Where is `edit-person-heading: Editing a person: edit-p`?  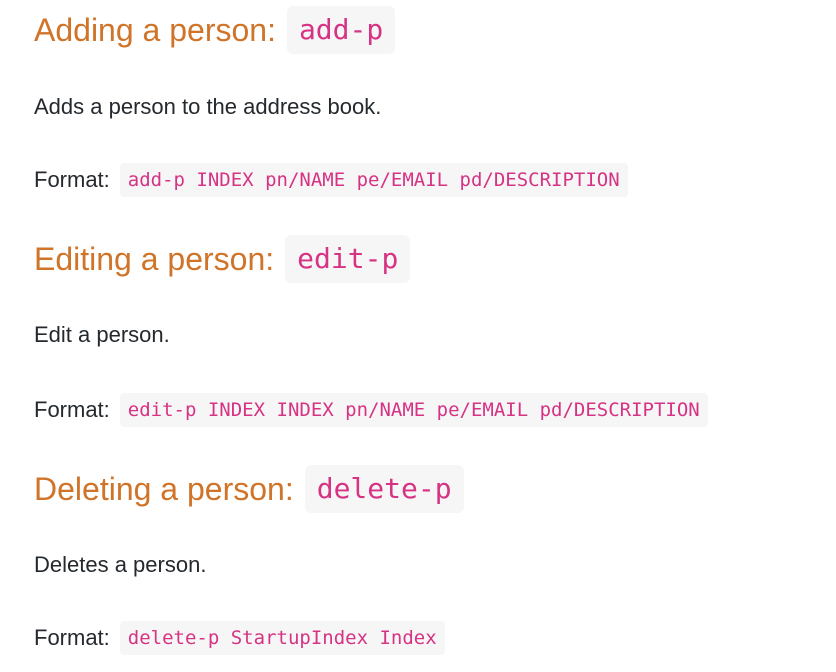
edit-person-heading: Editing a person: edit-p is located at coordinates (222, 259).